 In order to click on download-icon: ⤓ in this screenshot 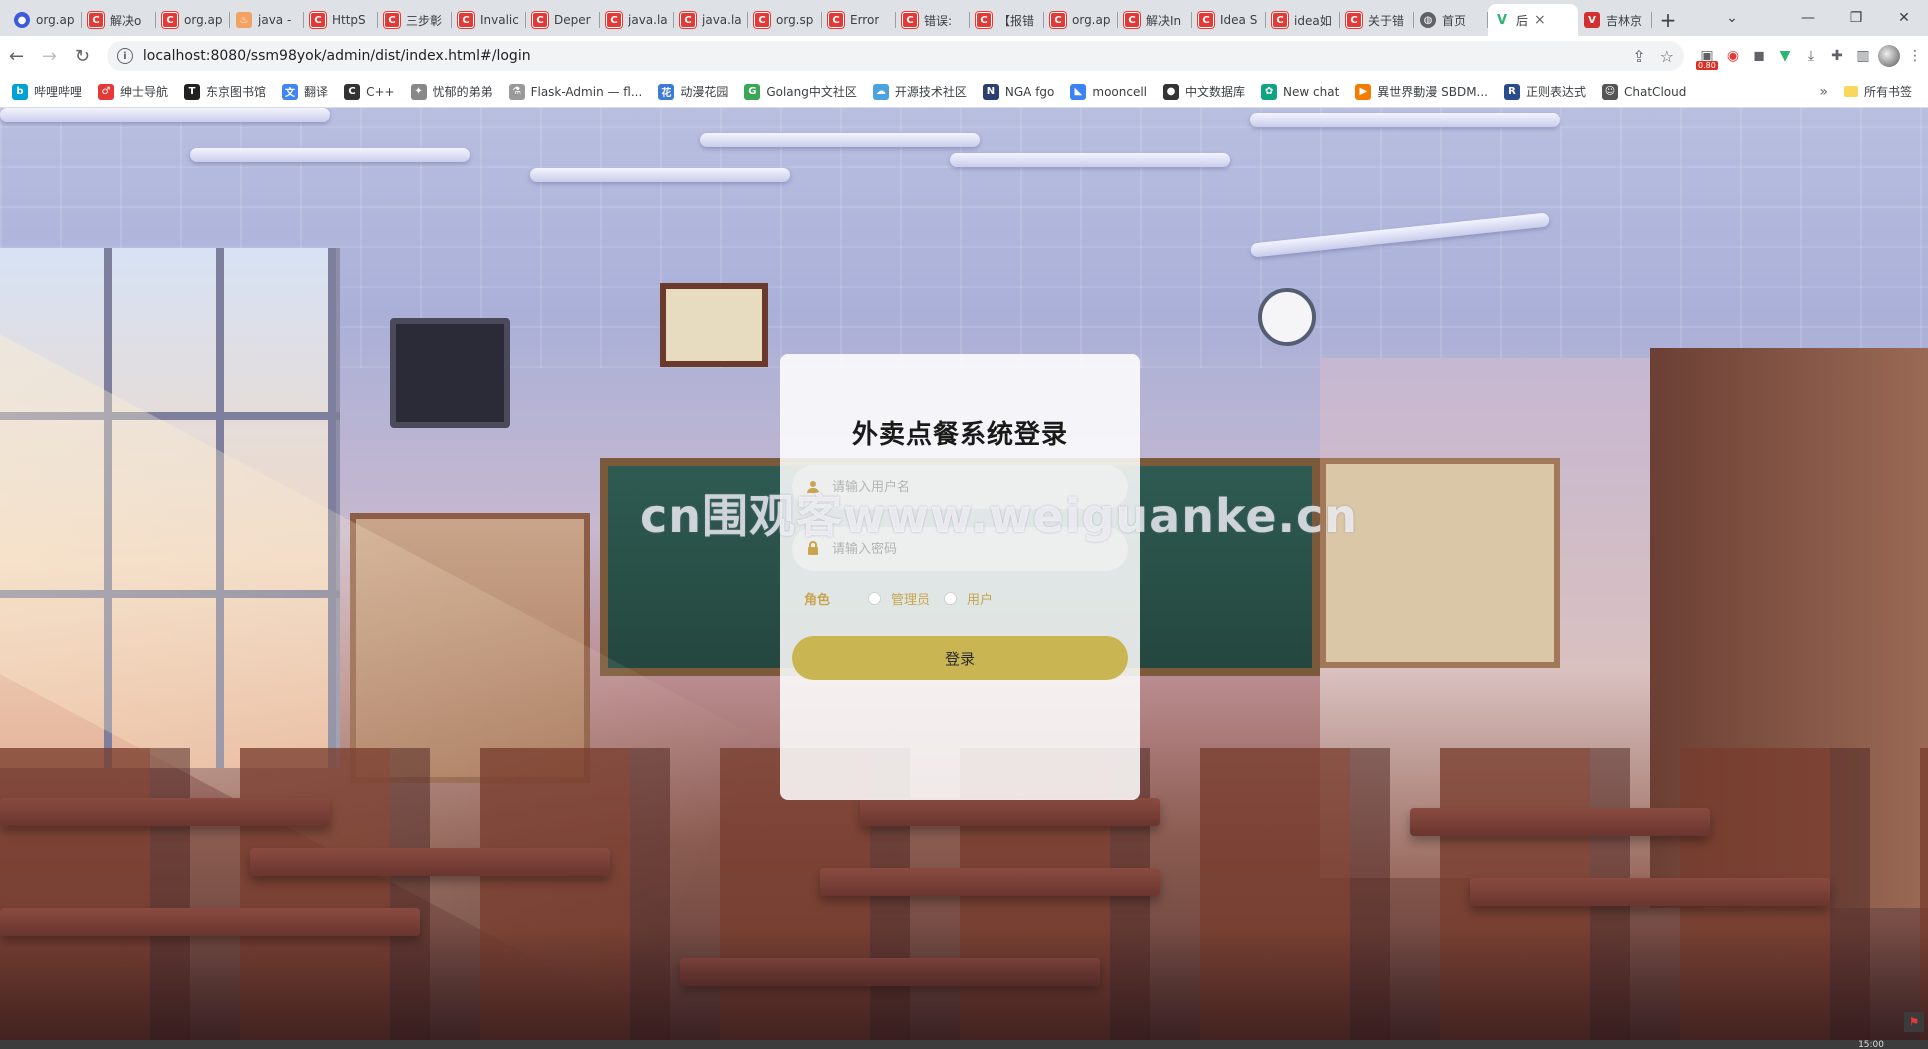, I will do `click(1811, 56)`.